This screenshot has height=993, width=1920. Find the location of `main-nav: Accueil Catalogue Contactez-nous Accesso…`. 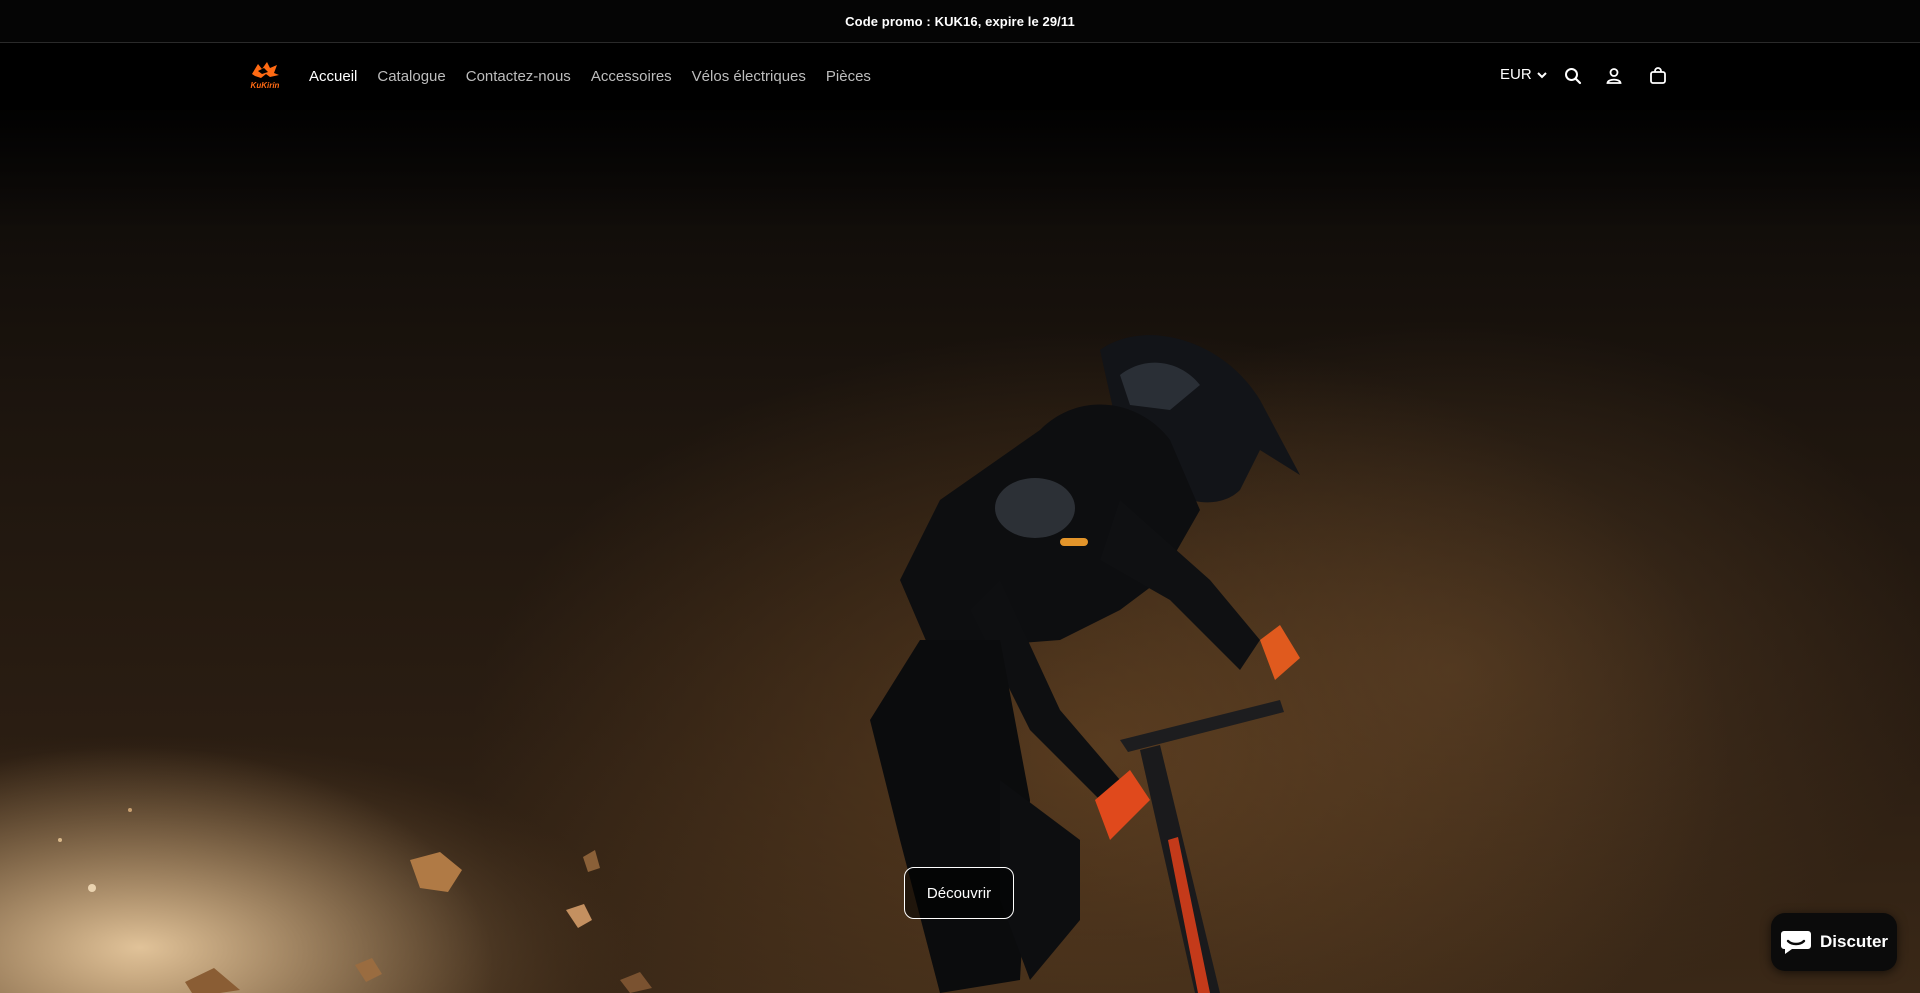

main-nav: Accueil Catalogue Contactez-nous Accesso… is located at coordinates (600, 76).